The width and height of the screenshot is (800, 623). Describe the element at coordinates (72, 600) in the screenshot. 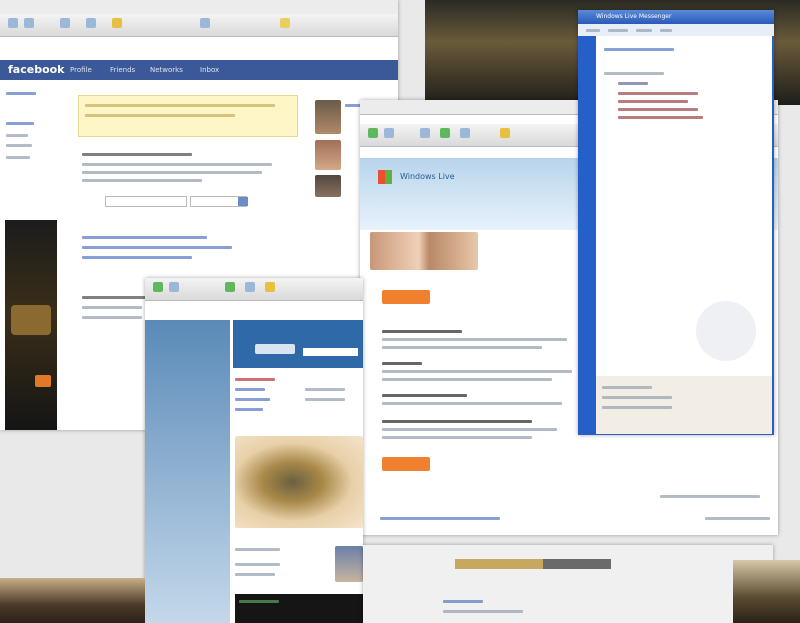

I see `desktop-background-bottom-left` at that location.